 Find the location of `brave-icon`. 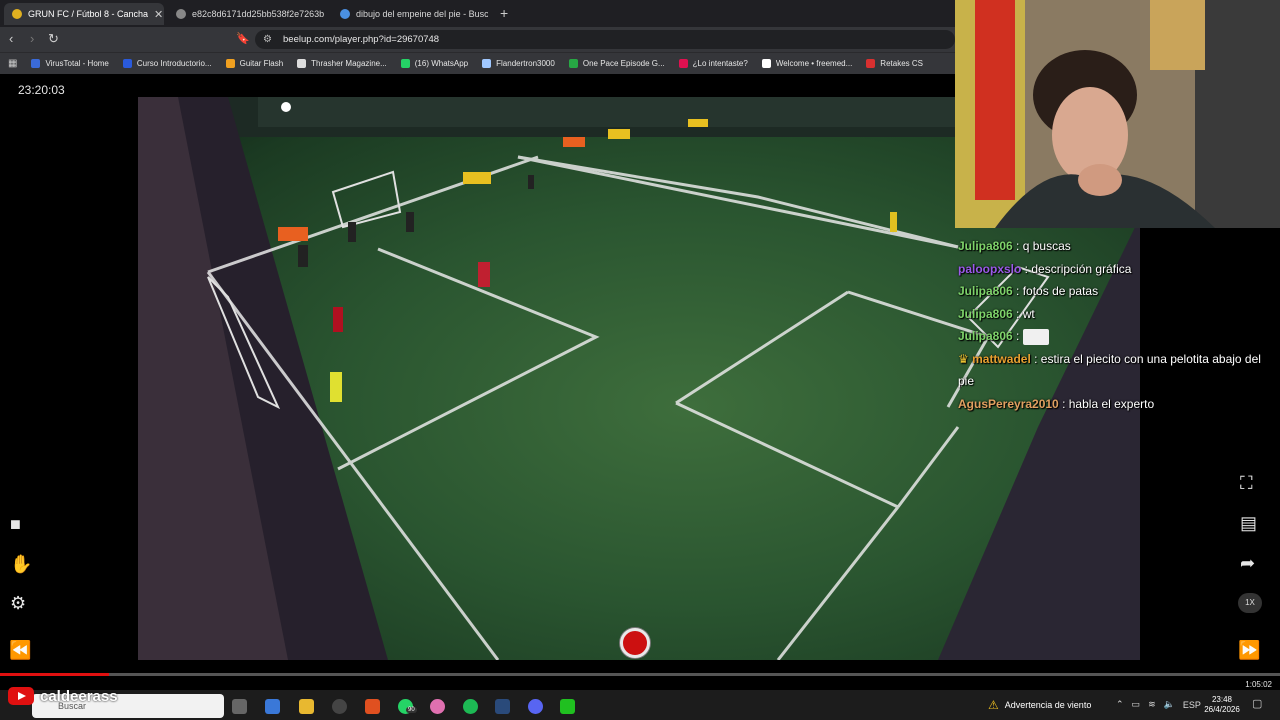

brave-icon is located at coordinates (372, 706).